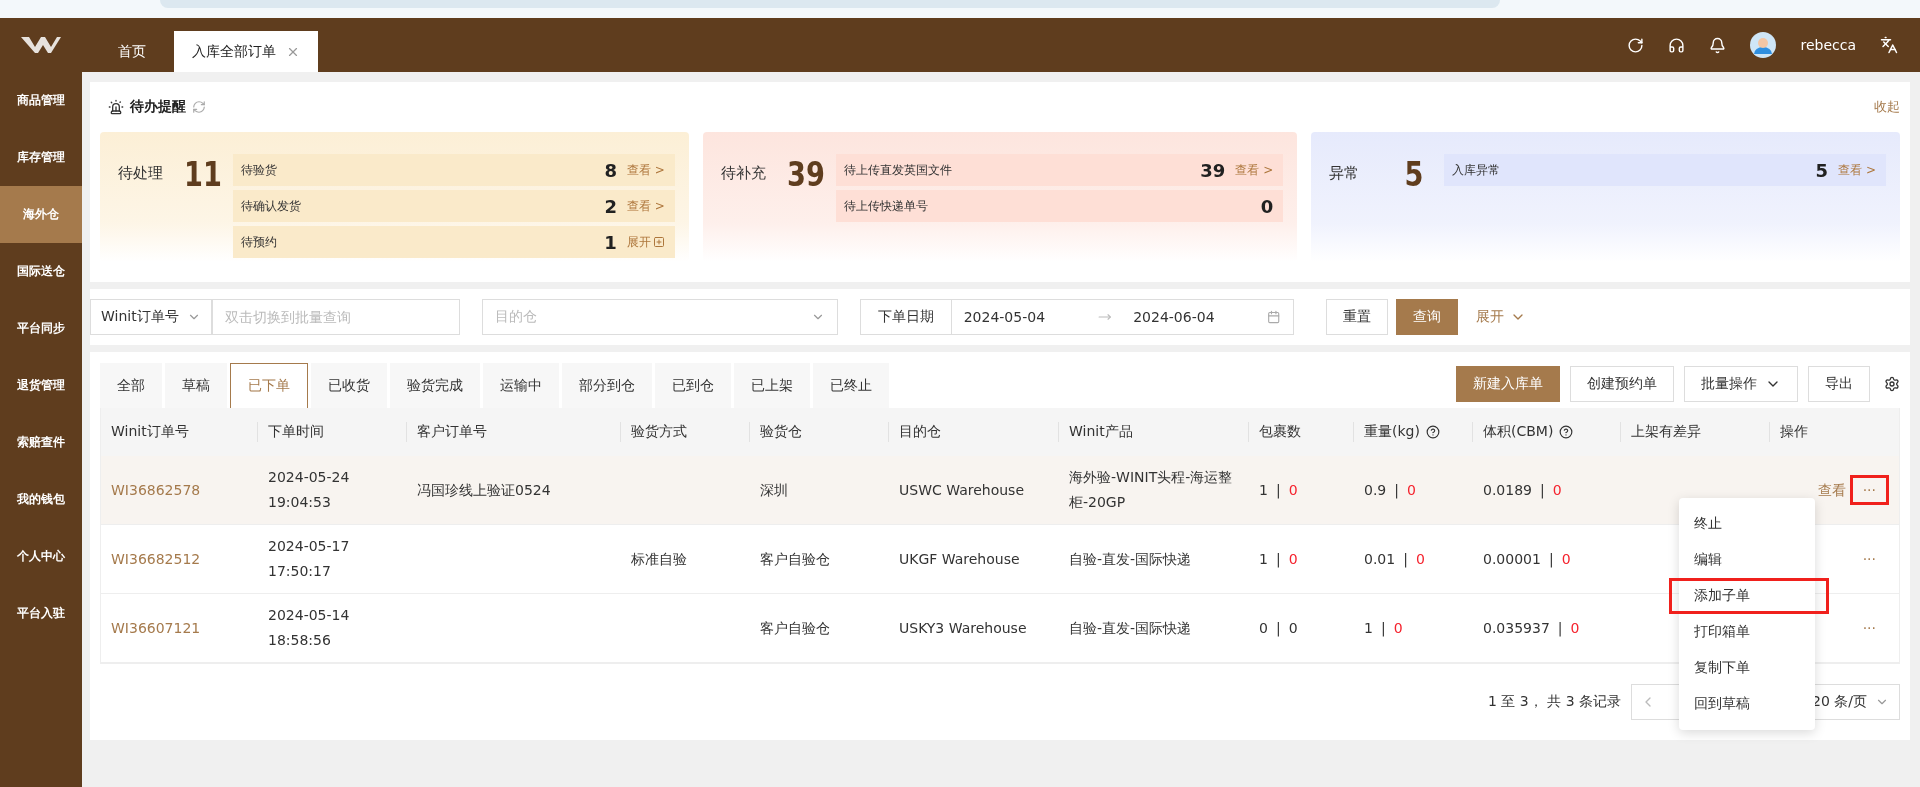 The image size is (1920, 787). Describe the element at coordinates (1677, 45) in the screenshot. I see `headset-icon` at that location.